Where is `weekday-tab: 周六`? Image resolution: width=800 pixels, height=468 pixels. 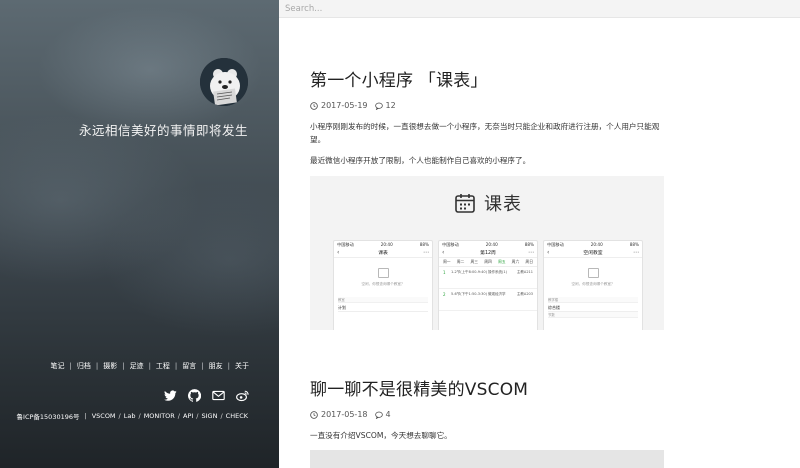
weekday-tab: 周六 is located at coordinates (515, 261).